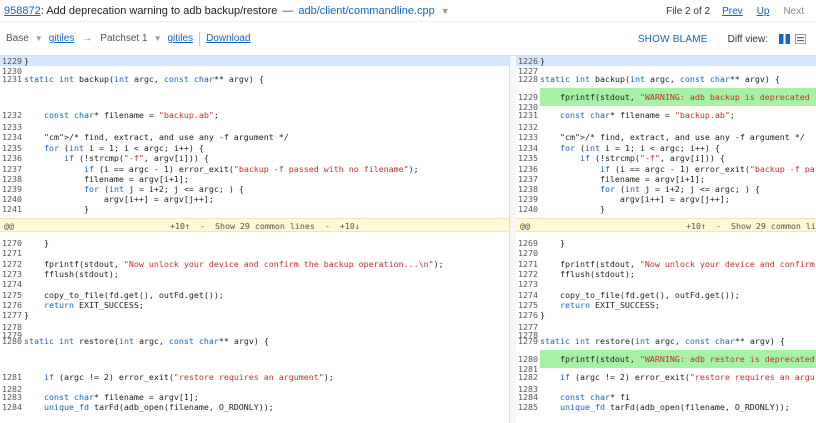 The image size is (816, 423). Describe the element at coordinates (254, 115) in the screenshot. I see `diff-line: 1232 const char* filename = "backup.ab";` at that location.